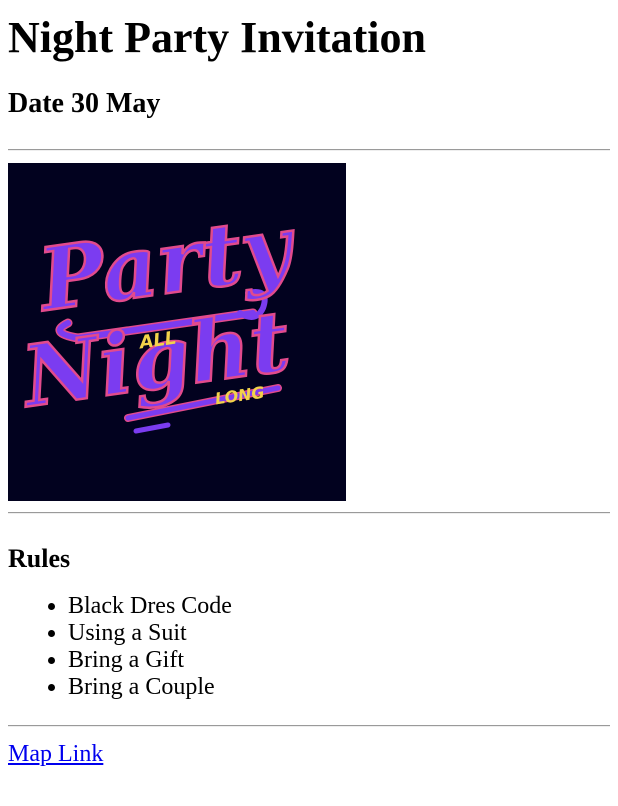  What do you see at coordinates (339, 606) in the screenshot?
I see `list-item: Black Dres Code` at bounding box center [339, 606].